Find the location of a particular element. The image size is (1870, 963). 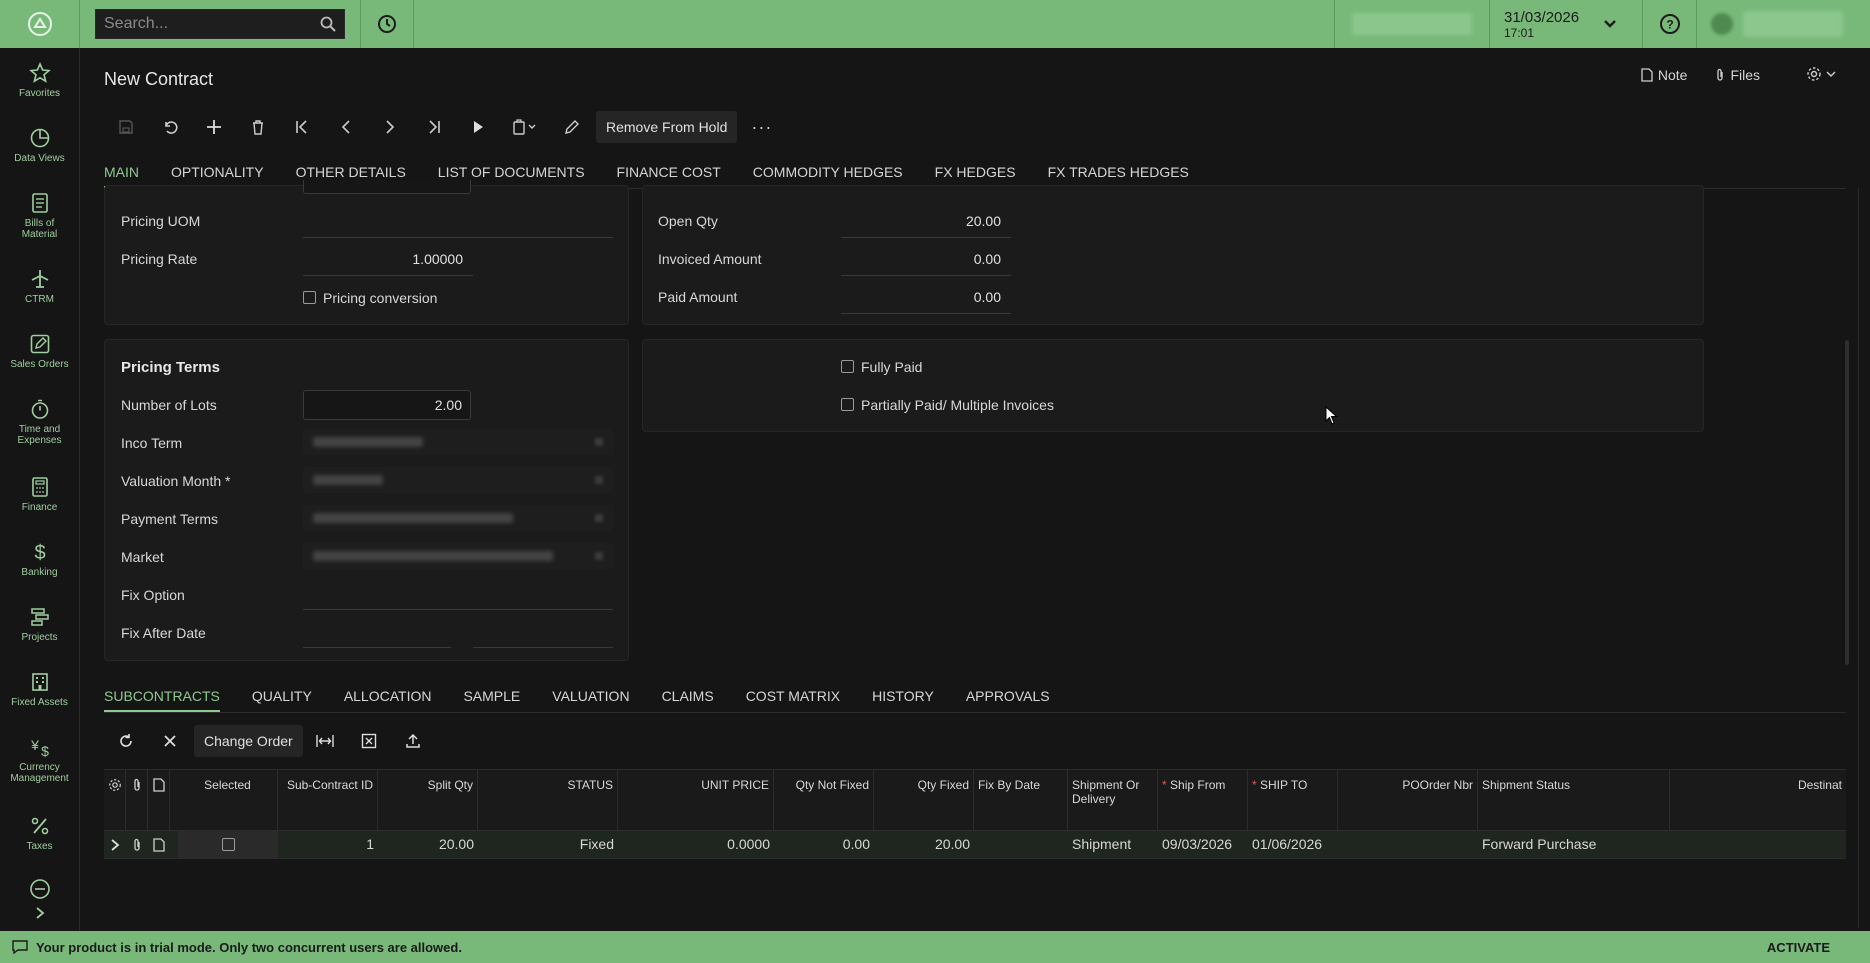

sidebar-item-data-views: Data Views is located at coordinates (39, 145).